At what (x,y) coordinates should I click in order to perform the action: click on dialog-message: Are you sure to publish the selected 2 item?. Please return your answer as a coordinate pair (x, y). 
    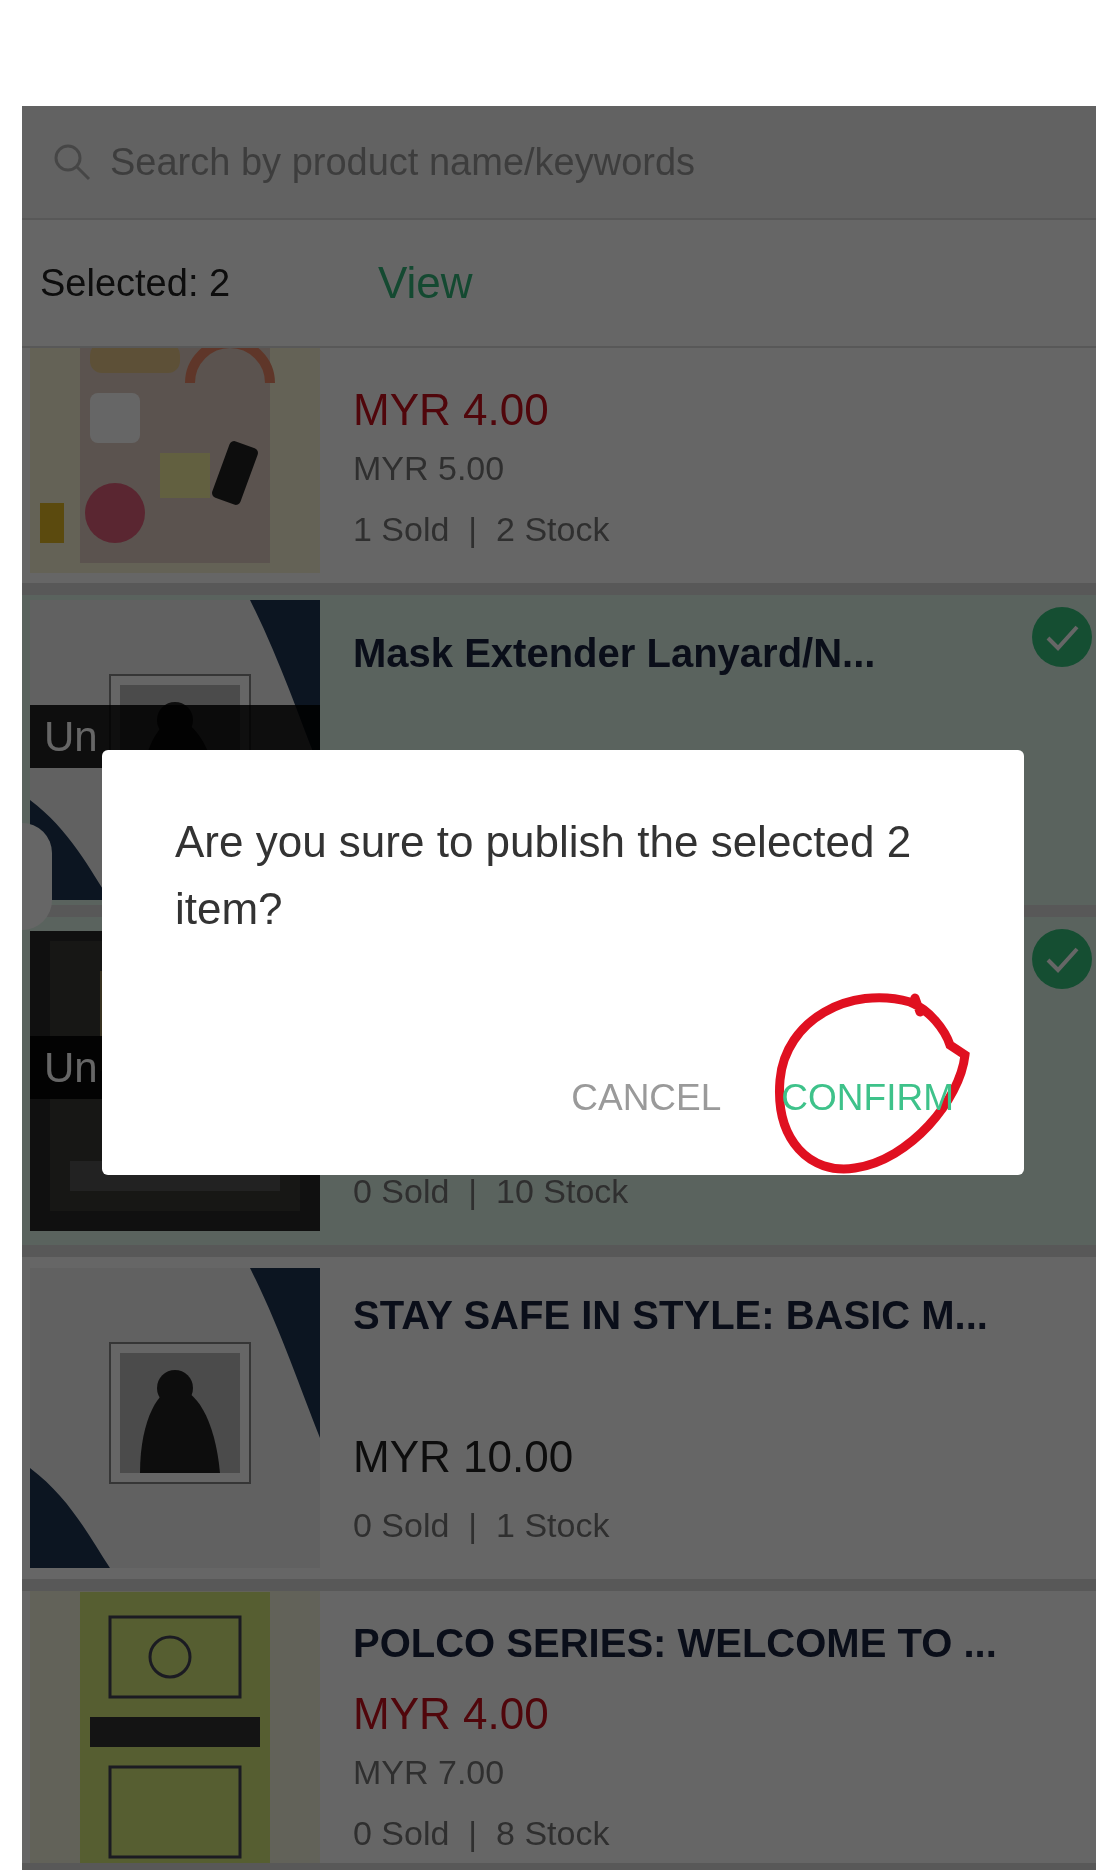
    Looking at the image, I should click on (544, 875).